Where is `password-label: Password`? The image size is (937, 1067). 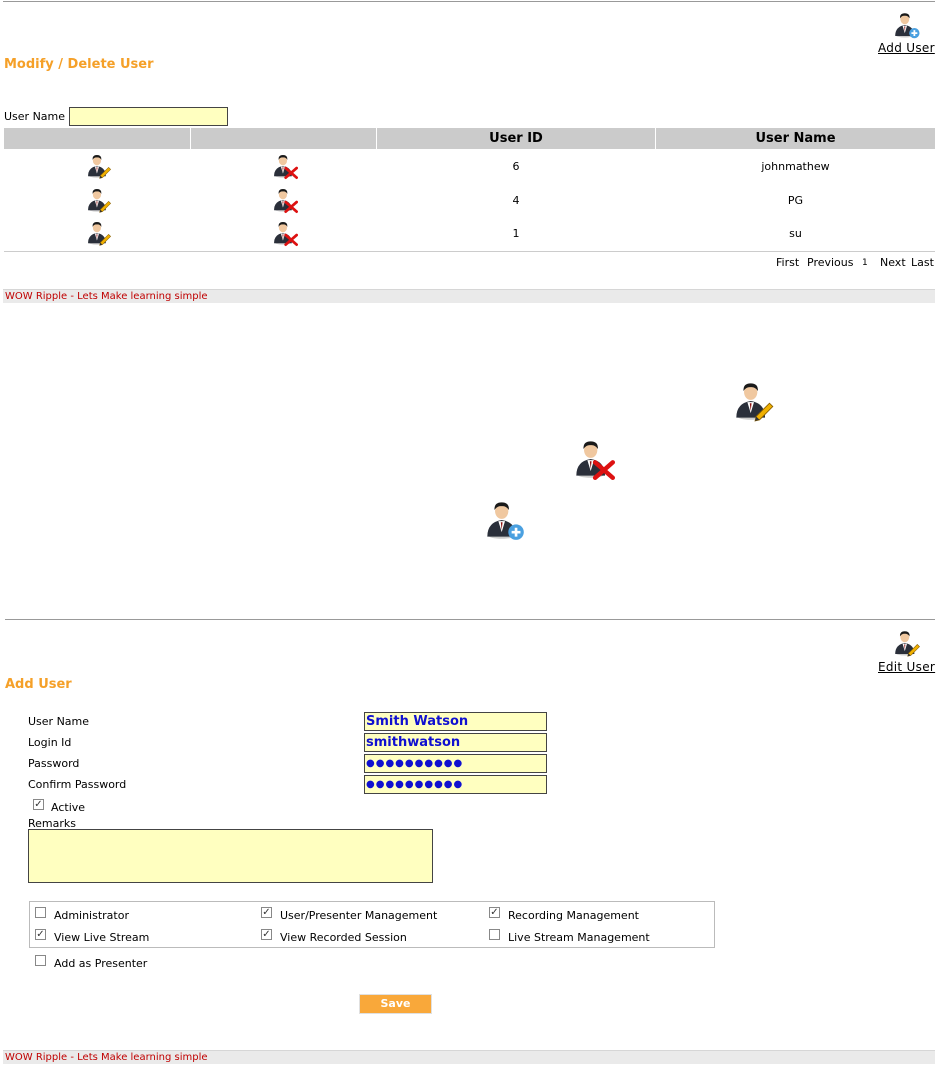
password-label: Password is located at coordinates (54, 763).